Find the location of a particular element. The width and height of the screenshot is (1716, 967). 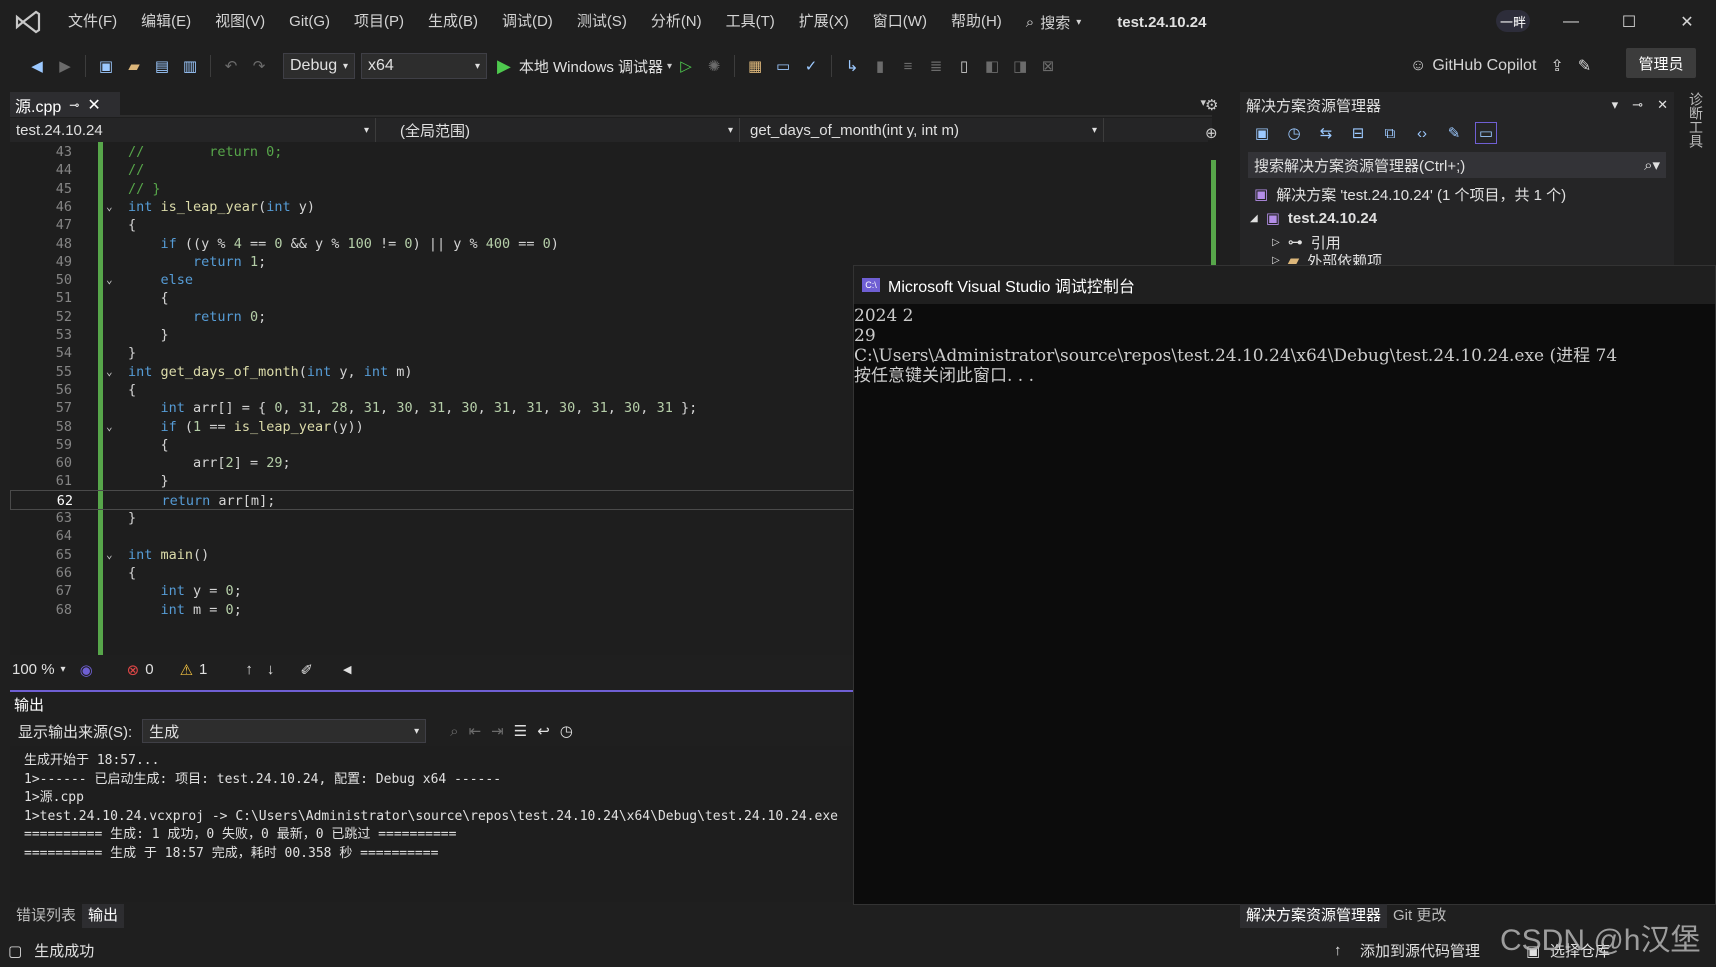

chevron-down-icon: ▾ is located at coordinates (1615, 105).